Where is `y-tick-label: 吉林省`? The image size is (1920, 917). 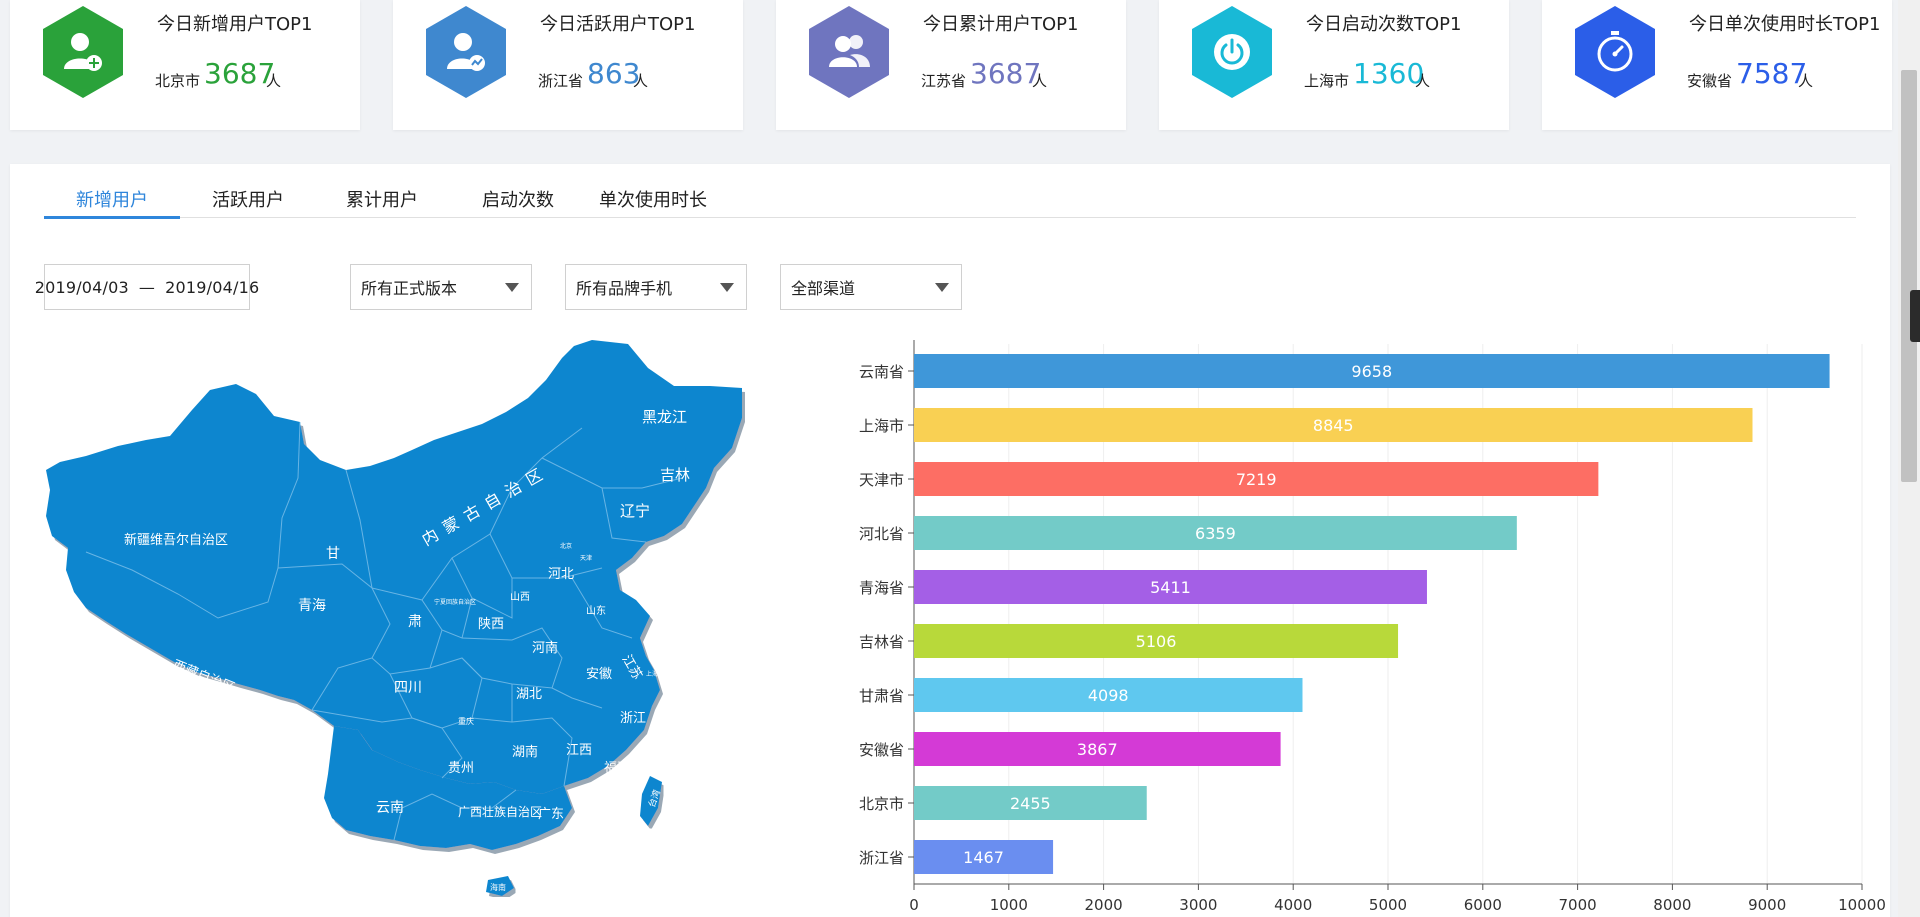
y-tick-label: 吉林省 is located at coordinates (881, 642).